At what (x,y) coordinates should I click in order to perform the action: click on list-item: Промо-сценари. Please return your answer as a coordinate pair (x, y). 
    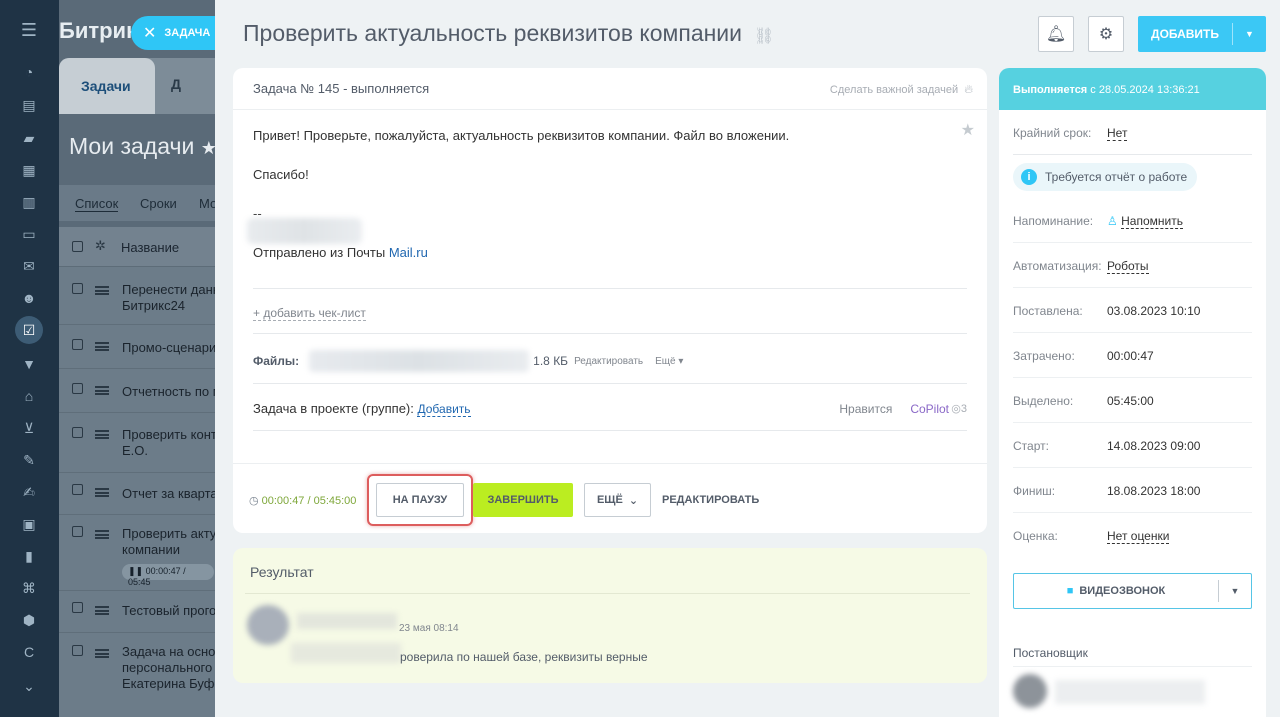
    Looking at the image, I should click on (139, 347).